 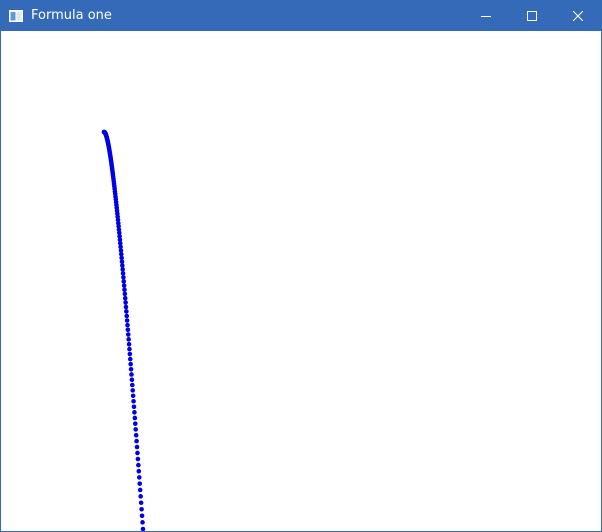 I want to click on close-icon, so click(x=578, y=16).